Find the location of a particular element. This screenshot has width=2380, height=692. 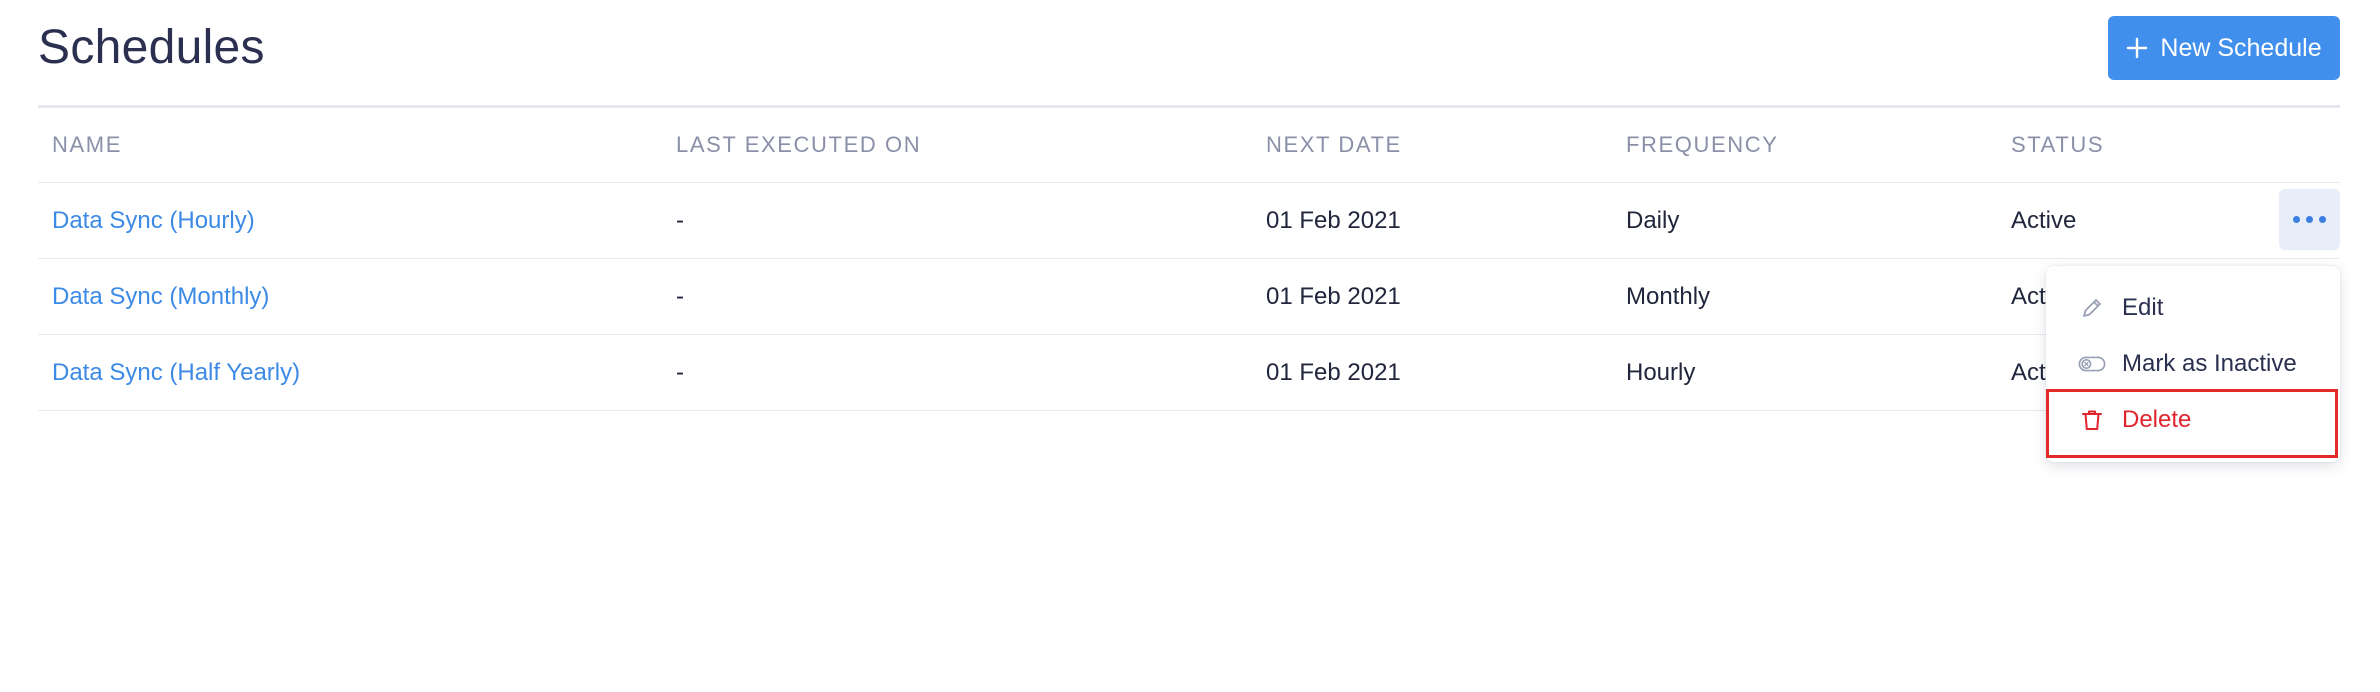

menu-item-label: Mark as Inactive is located at coordinates (2209, 363).